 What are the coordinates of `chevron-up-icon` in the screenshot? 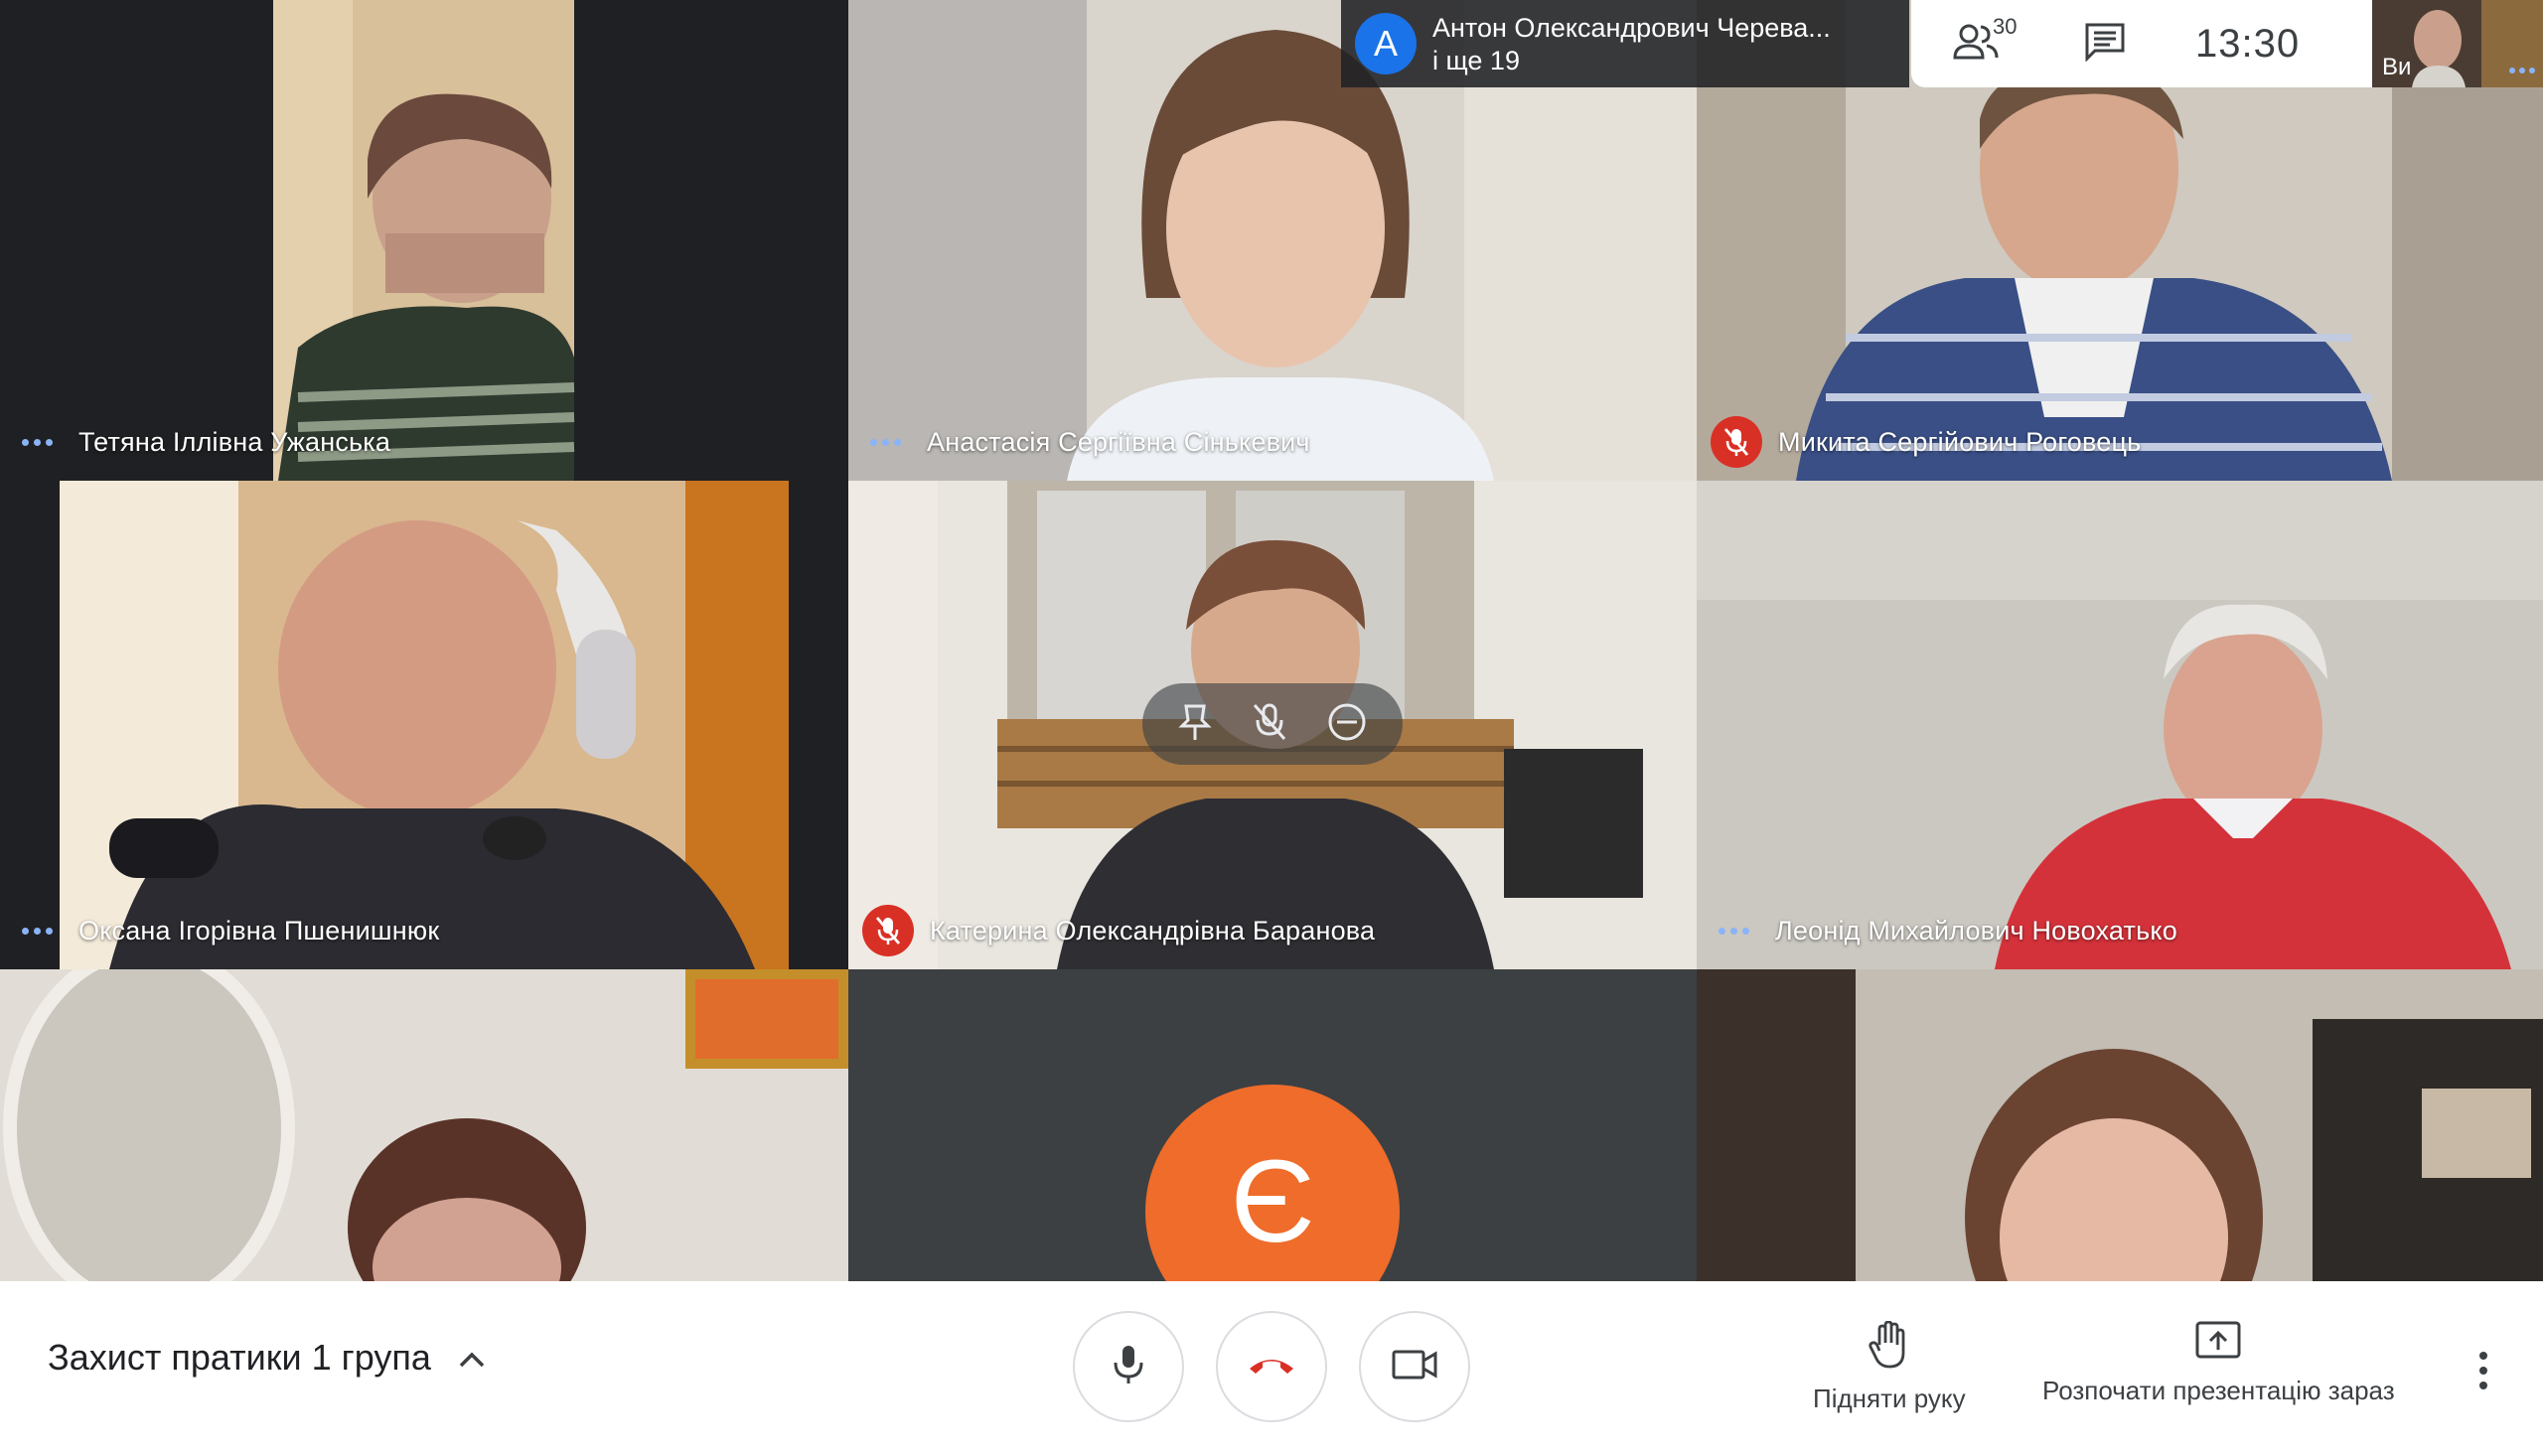 It's located at (472, 1358).